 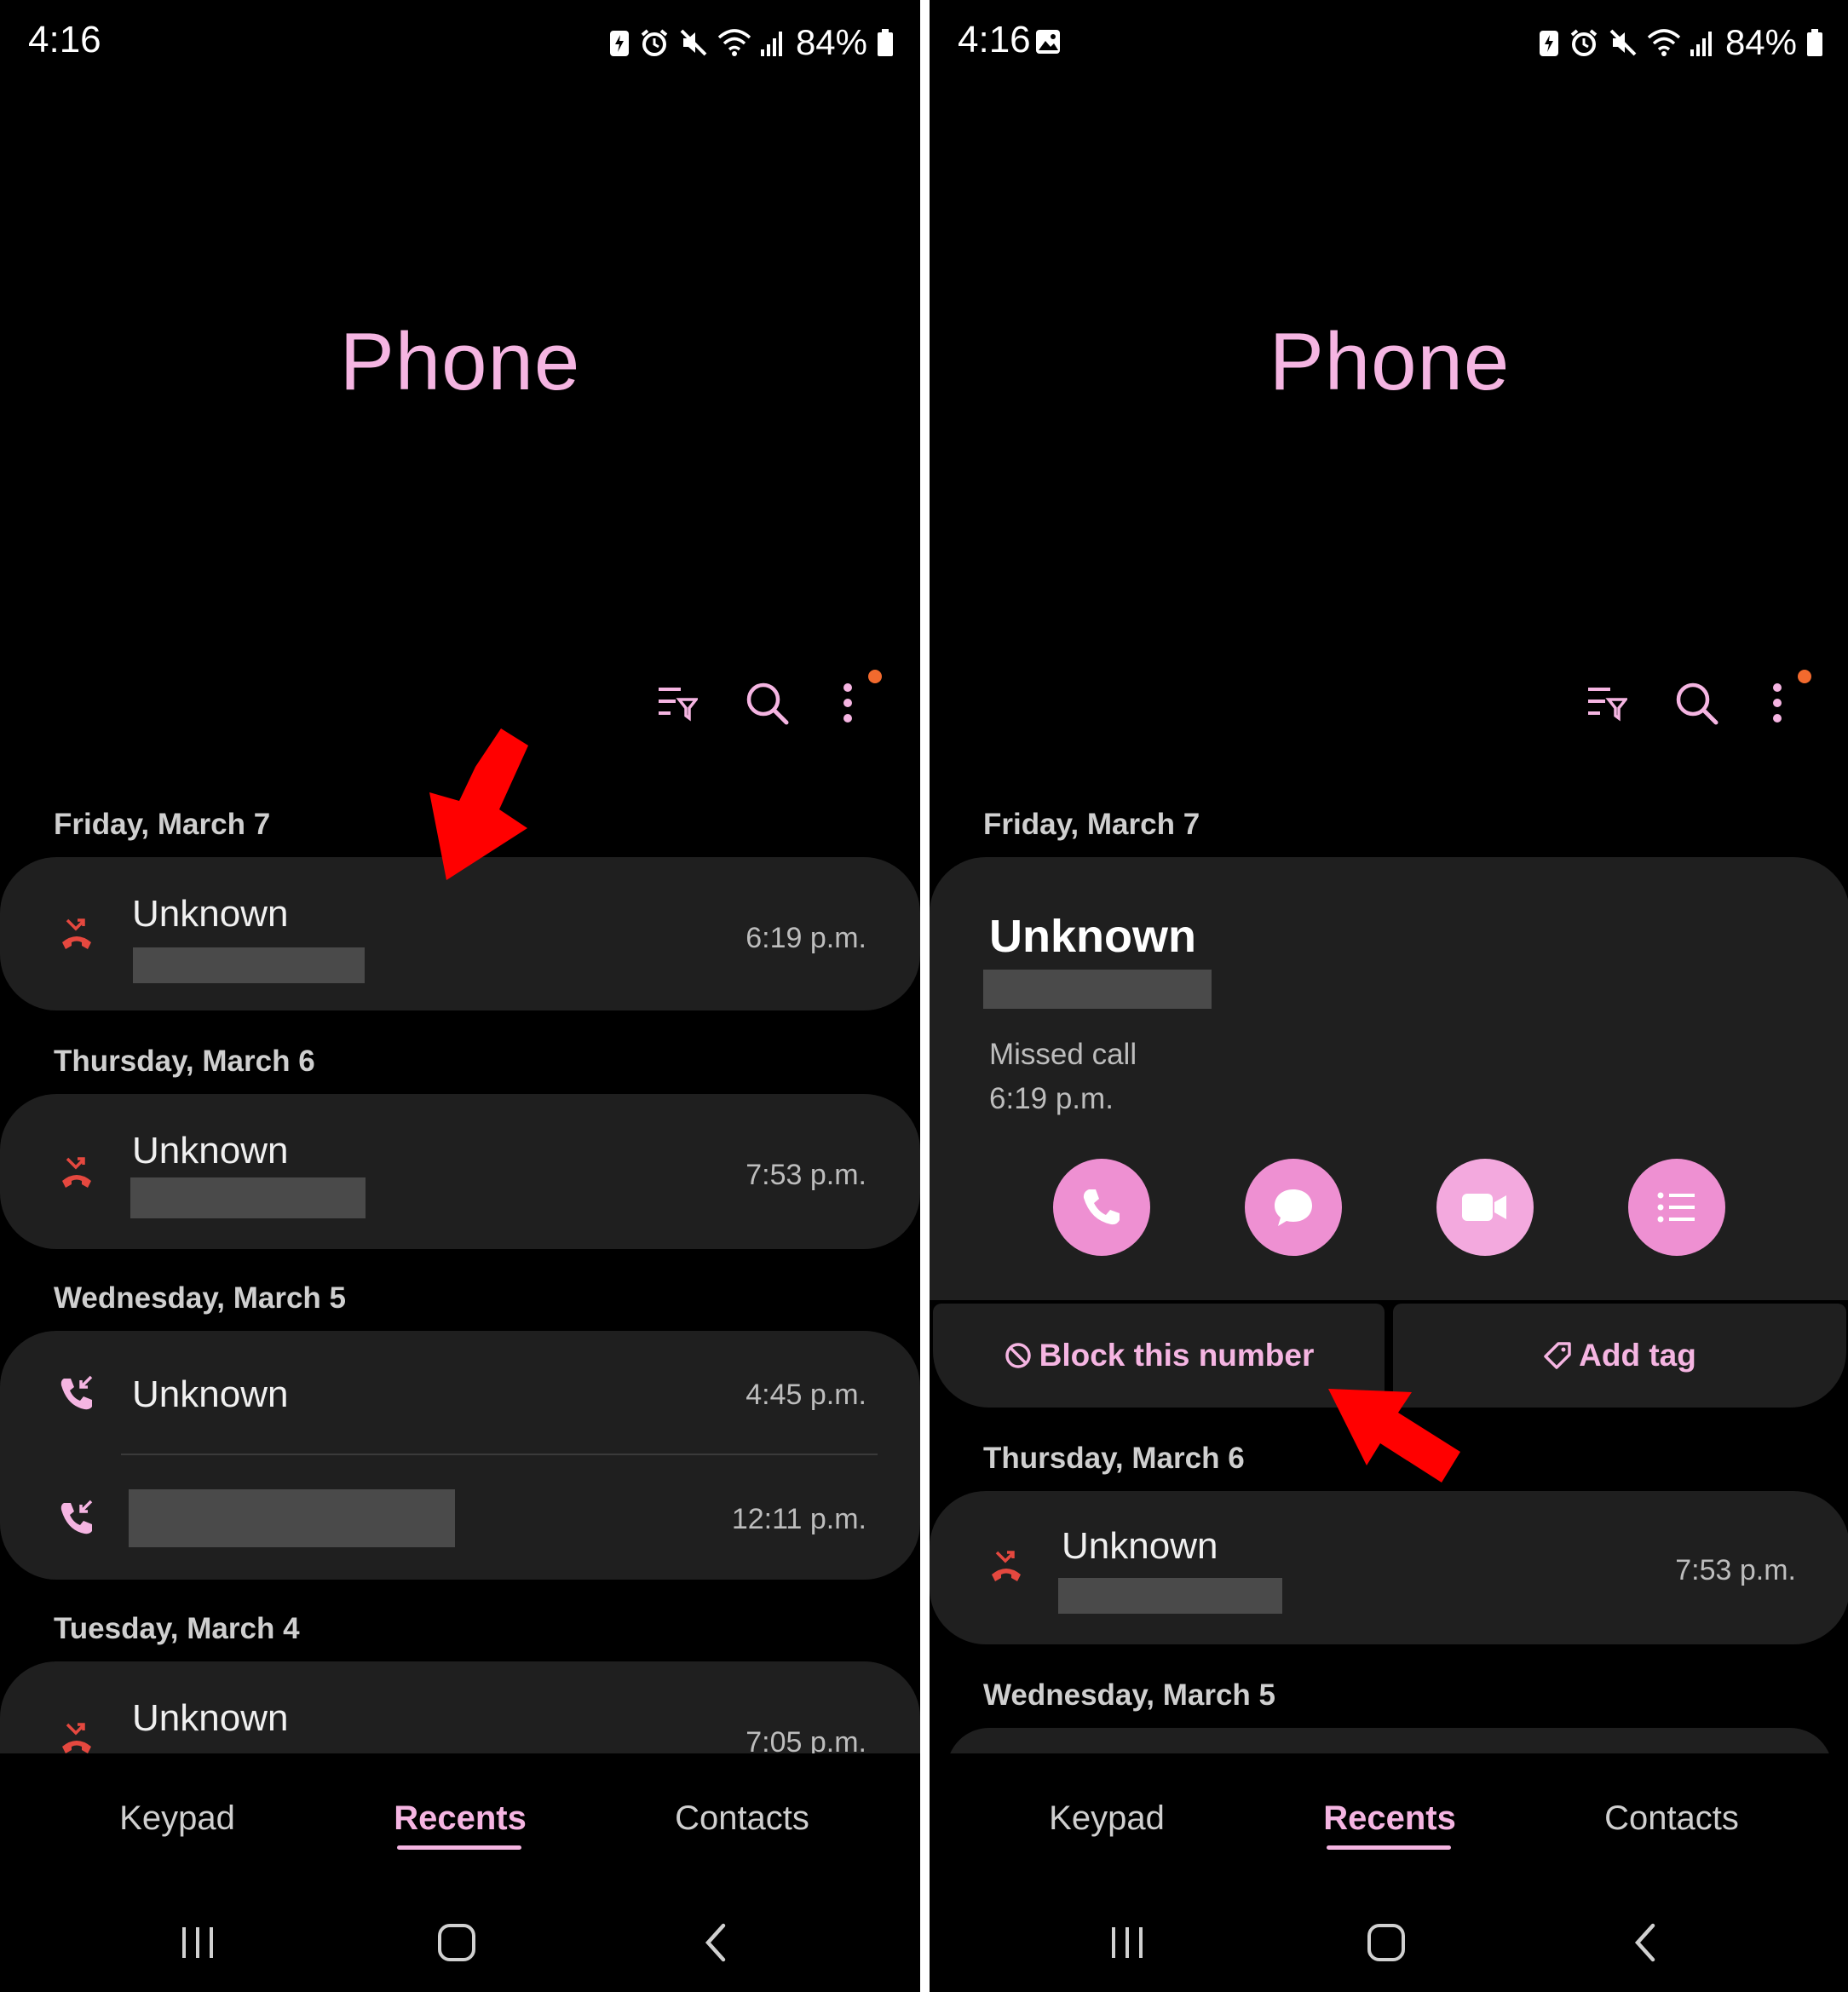 I want to click on call-card: Unknown 6:19 p.m., so click(x=460, y=933).